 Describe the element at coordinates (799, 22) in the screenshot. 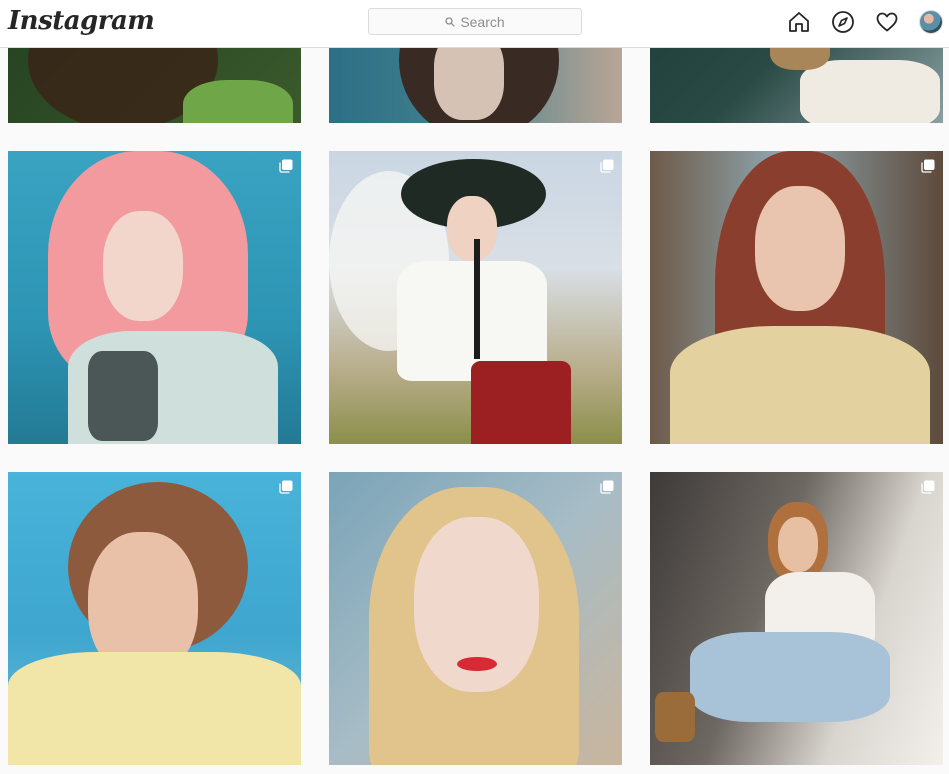

I see `home-icon` at that location.